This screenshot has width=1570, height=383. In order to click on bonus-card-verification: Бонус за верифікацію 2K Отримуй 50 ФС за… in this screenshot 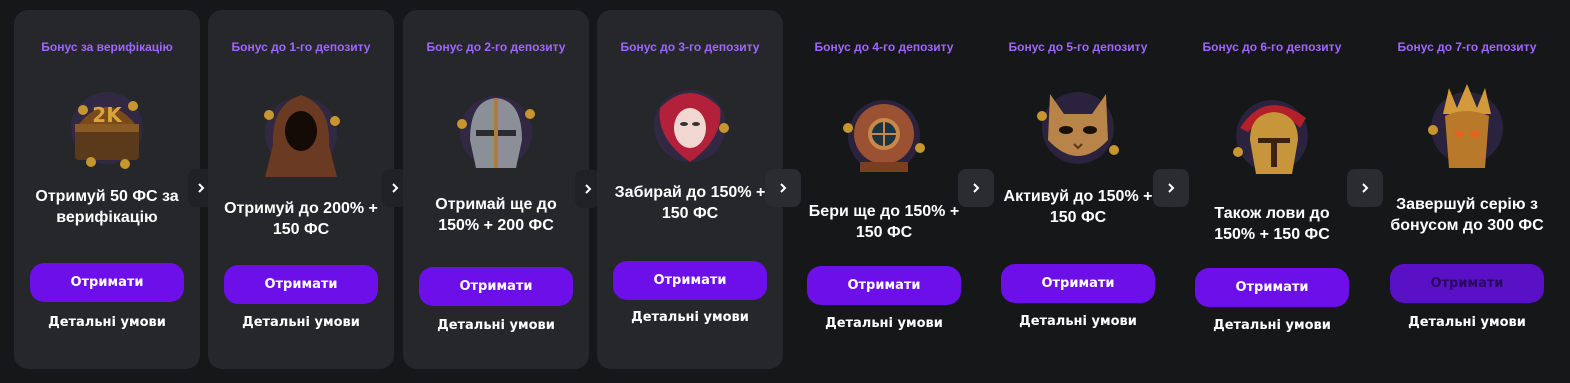, I will do `click(107, 189)`.